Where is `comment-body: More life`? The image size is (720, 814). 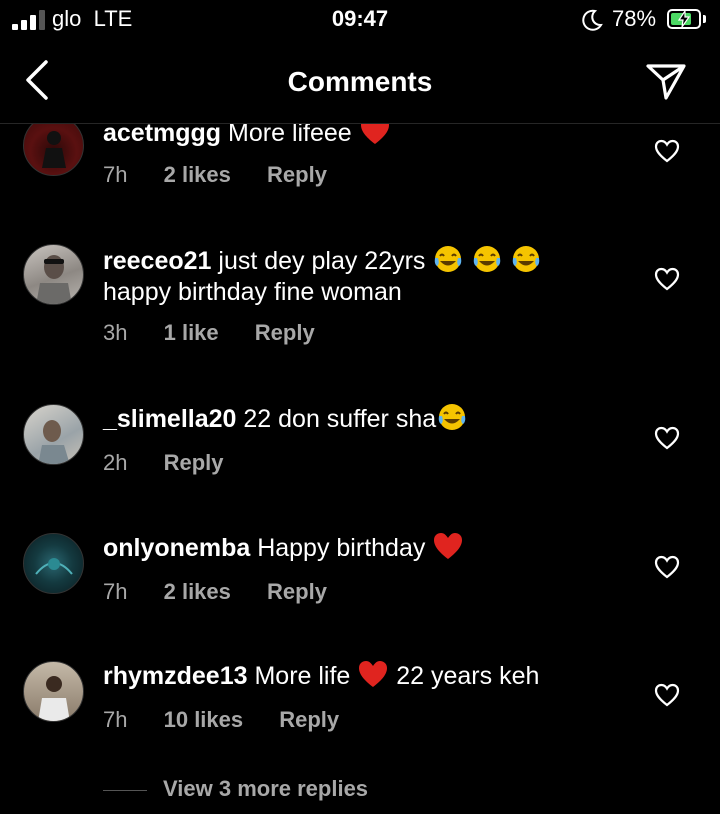
comment-body: More life is located at coordinates (302, 676).